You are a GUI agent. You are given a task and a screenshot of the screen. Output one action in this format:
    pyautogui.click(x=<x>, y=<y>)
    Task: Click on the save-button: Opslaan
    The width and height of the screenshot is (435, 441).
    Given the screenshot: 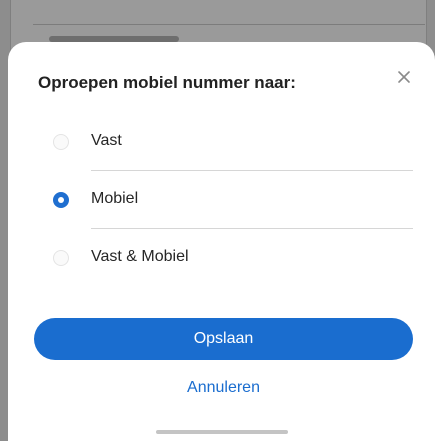 What is the action you would take?
    pyautogui.click(x=223, y=339)
    